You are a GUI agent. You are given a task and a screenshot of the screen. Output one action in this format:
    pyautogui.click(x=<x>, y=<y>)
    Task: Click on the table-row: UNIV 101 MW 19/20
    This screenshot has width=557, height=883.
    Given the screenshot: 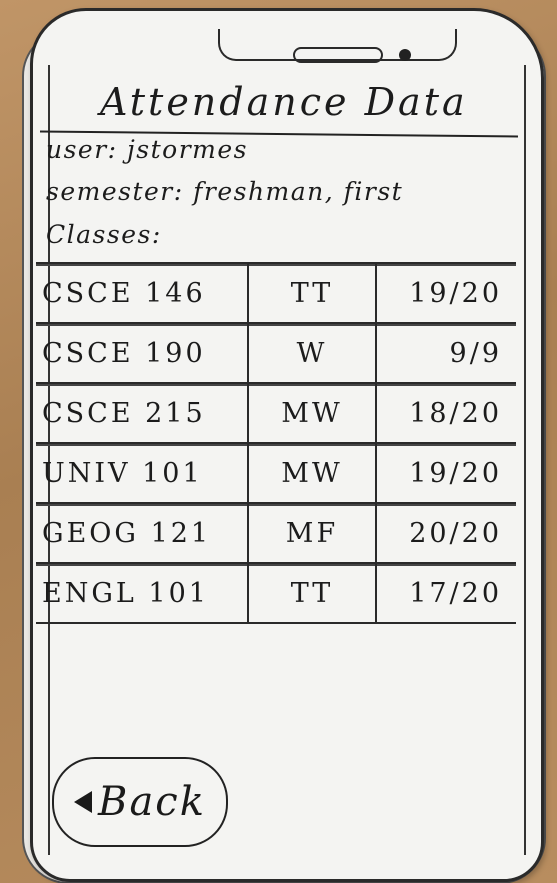 What is the action you would take?
    pyautogui.click(x=276, y=472)
    